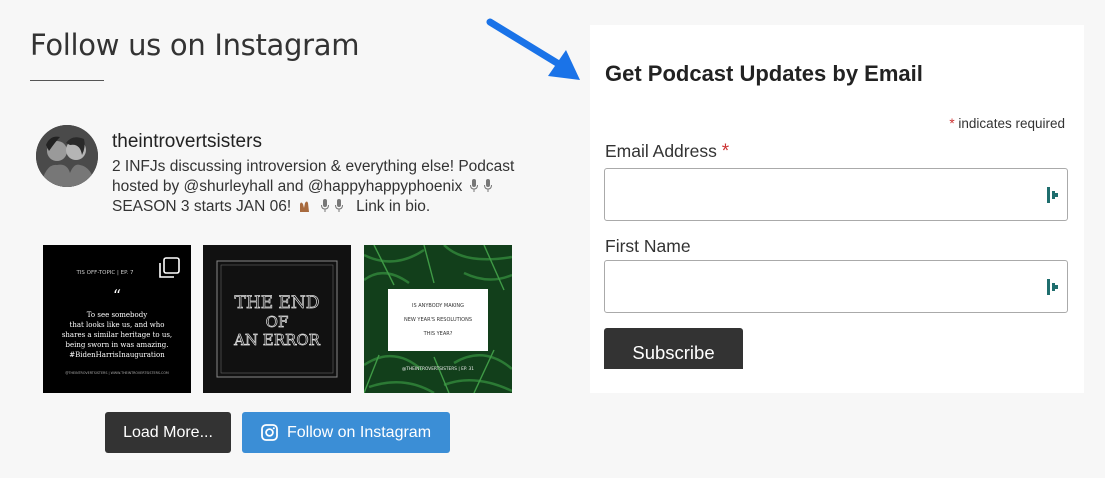 Image resolution: width=1105 pixels, height=478 pixels. I want to click on post-2-line: AN ERROR, so click(277, 340).